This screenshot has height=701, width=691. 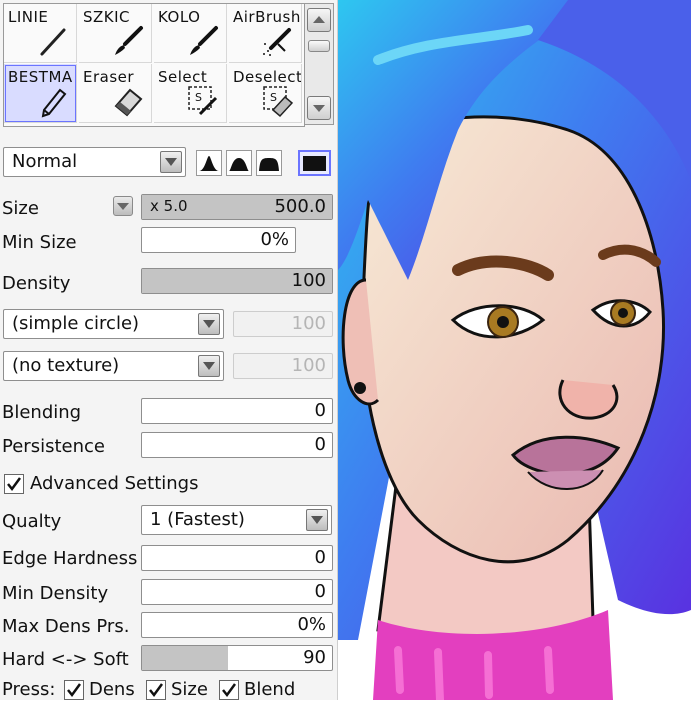 What do you see at coordinates (308, 280) in the screenshot?
I see `density-value: 100` at bounding box center [308, 280].